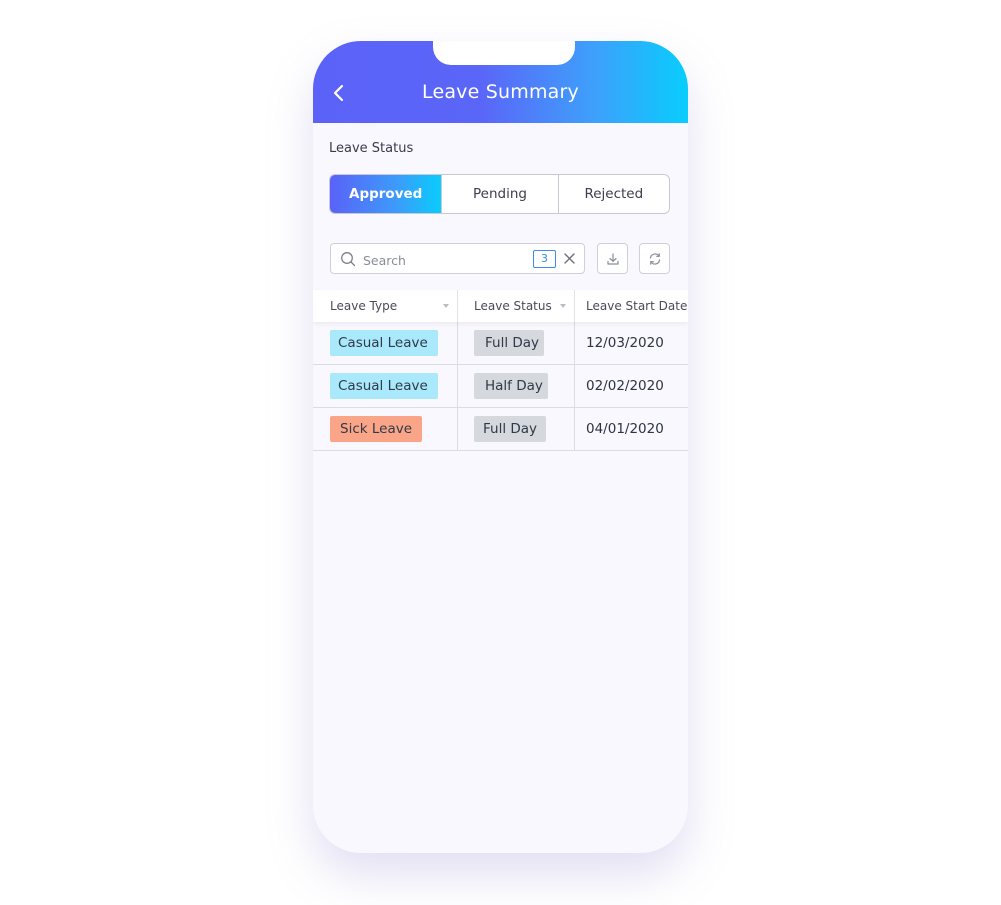  I want to click on search-box: 3, so click(457, 258).